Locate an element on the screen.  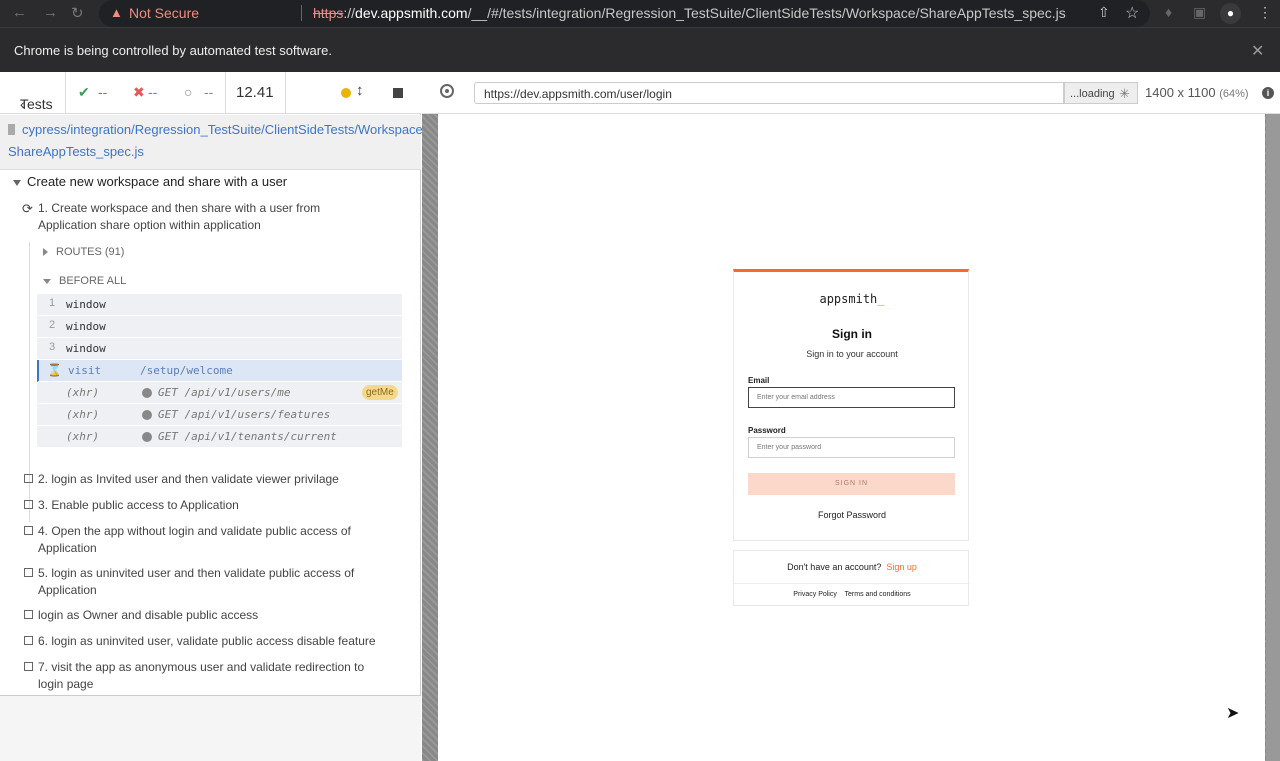
footer-links: Privacy Policy Terms and conditions is located at coordinates (852, 594).